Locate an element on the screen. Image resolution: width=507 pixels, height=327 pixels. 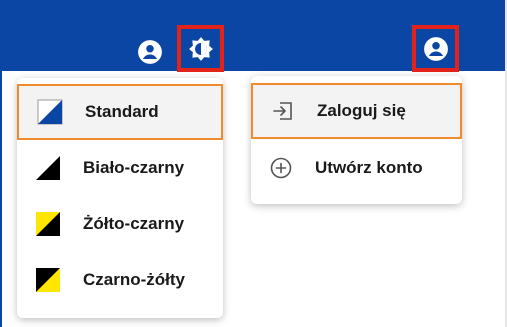
contrast-standard-icon is located at coordinates (50, 112).